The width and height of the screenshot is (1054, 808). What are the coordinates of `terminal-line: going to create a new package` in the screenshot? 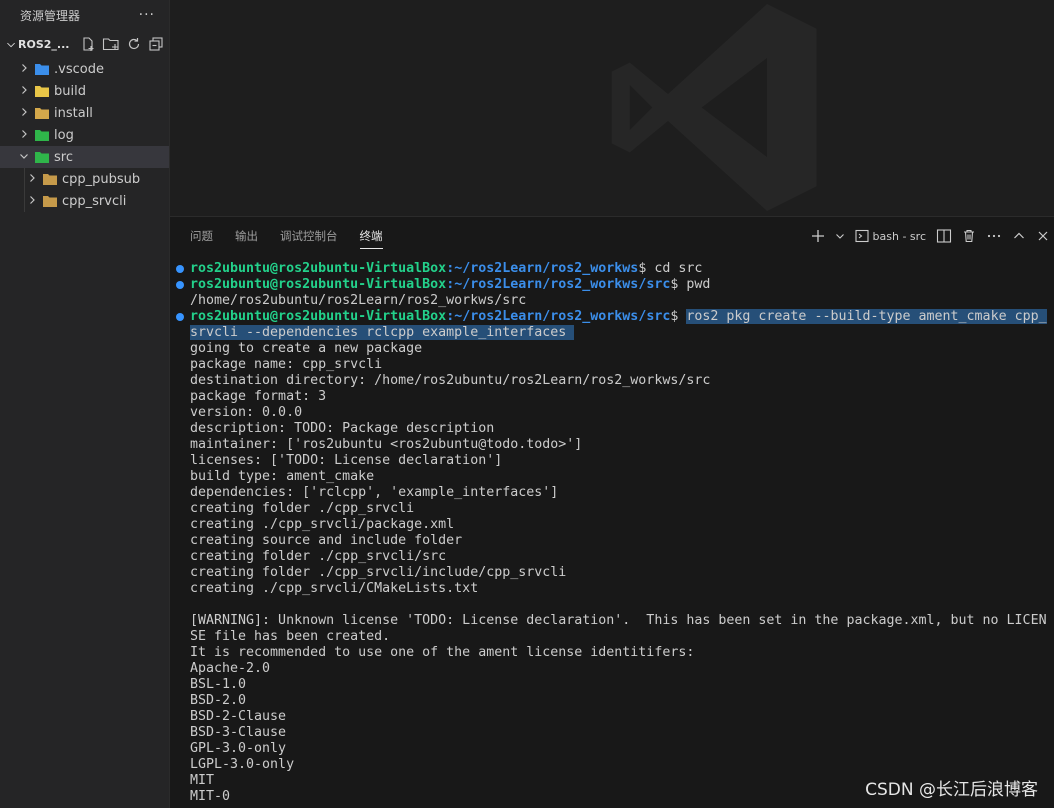 It's located at (306, 348).